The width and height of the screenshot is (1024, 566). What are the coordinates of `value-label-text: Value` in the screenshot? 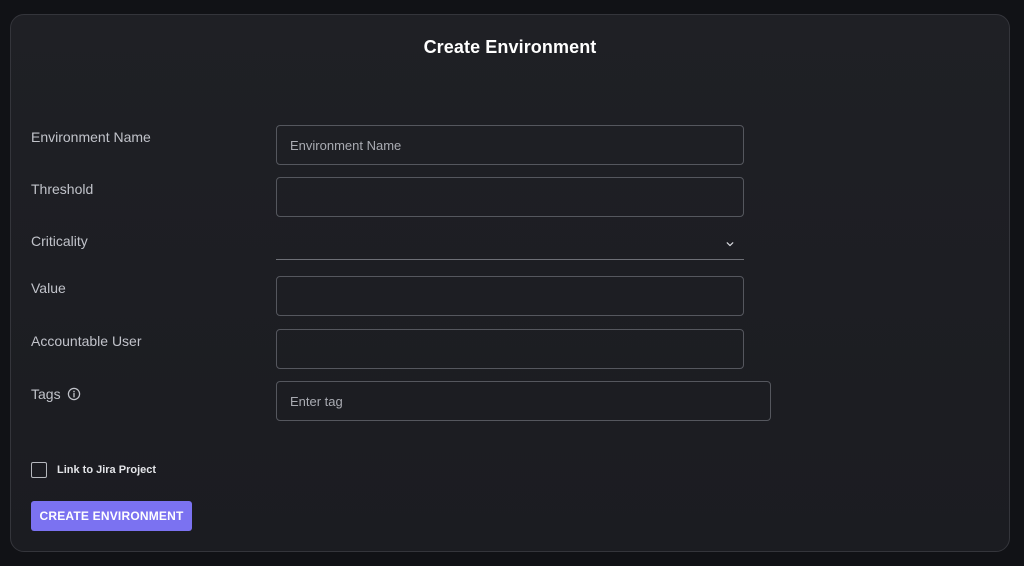 It's located at (48, 288).